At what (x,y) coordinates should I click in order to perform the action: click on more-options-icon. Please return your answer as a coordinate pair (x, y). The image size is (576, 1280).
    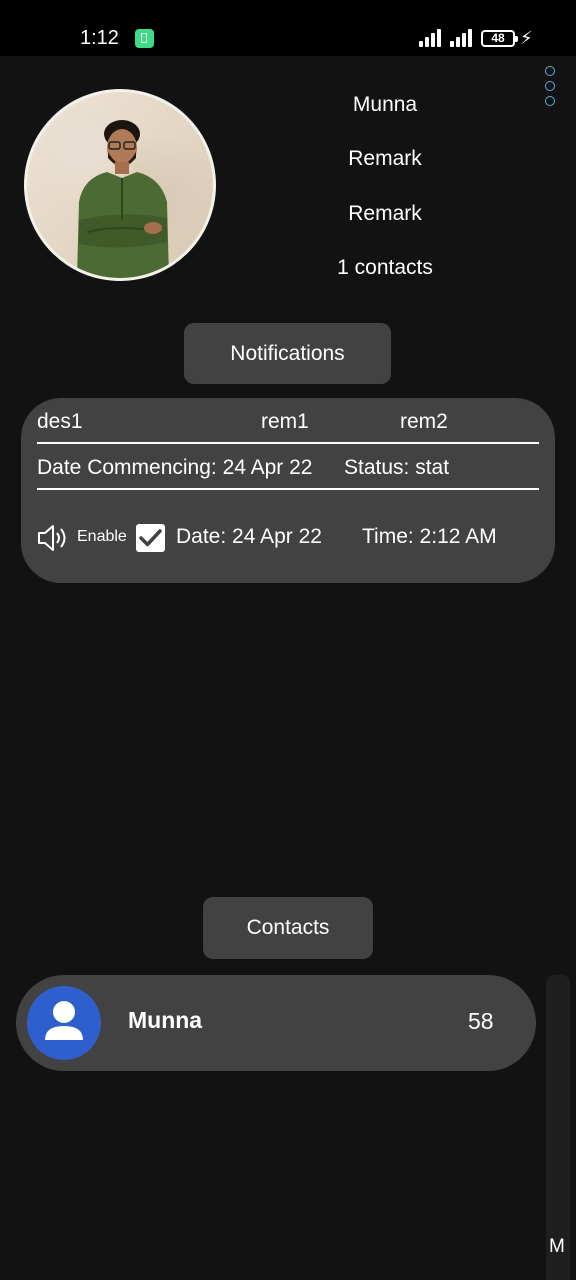
    Looking at the image, I should click on (550, 86).